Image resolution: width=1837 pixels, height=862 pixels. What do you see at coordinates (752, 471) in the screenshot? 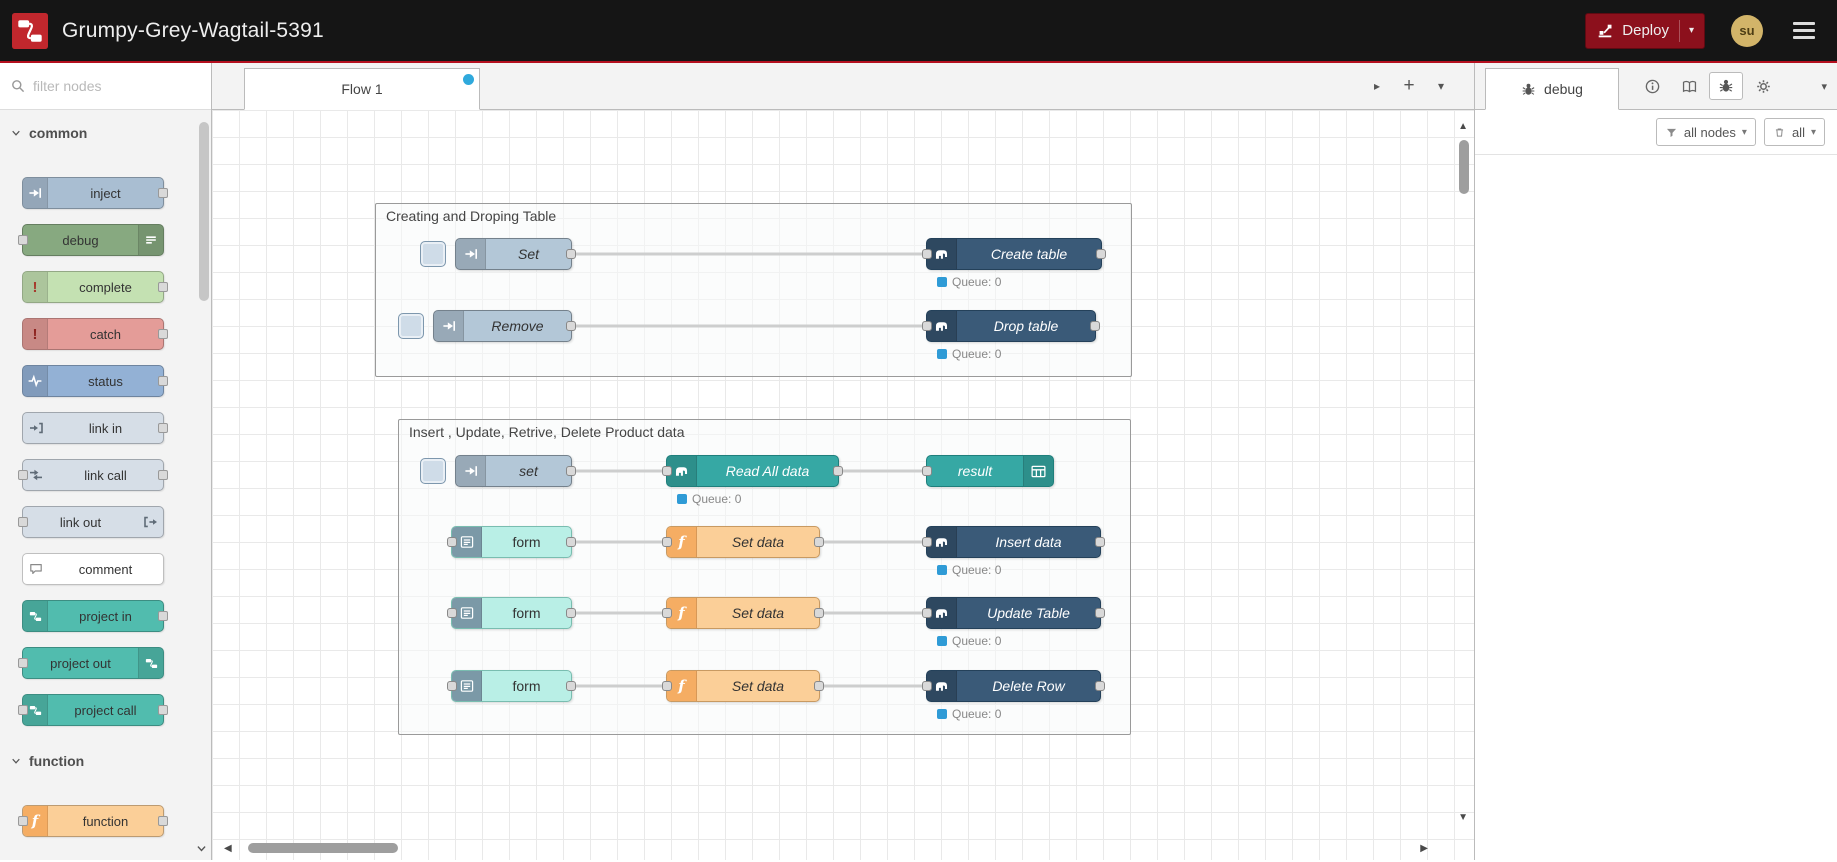
I see `node-read-all-data: Read All data` at bounding box center [752, 471].